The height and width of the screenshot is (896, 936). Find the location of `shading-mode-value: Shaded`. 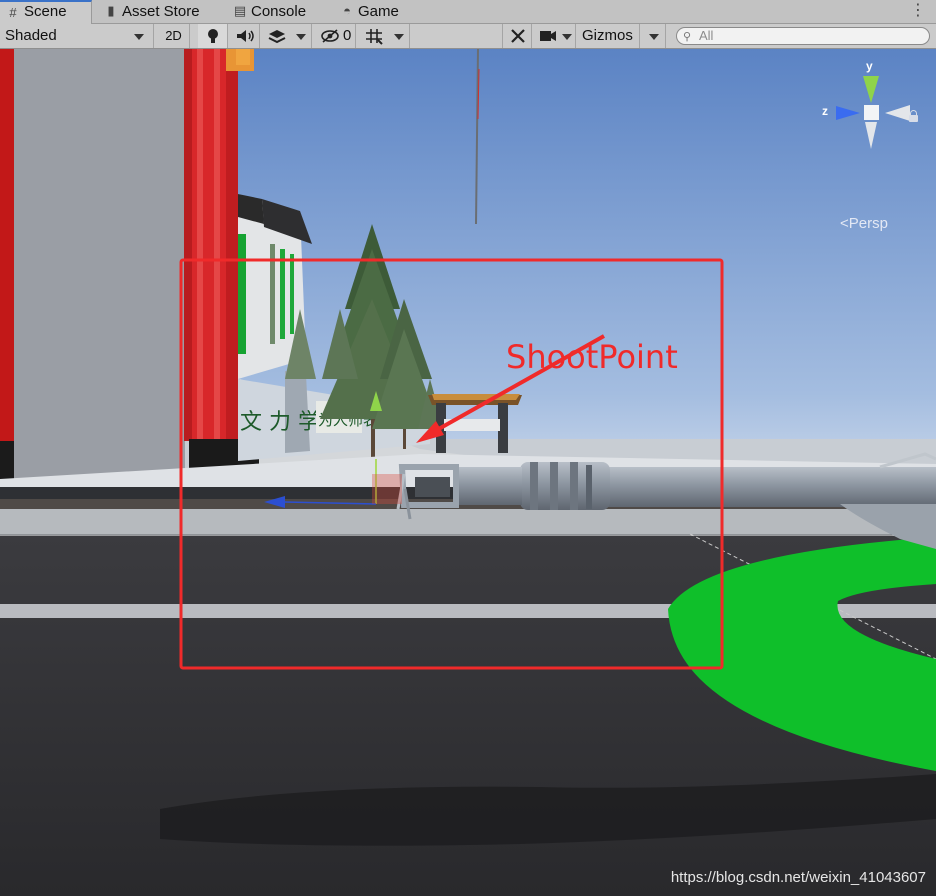

shading-mode-value: Shaded is located at coordinates (31, 35).